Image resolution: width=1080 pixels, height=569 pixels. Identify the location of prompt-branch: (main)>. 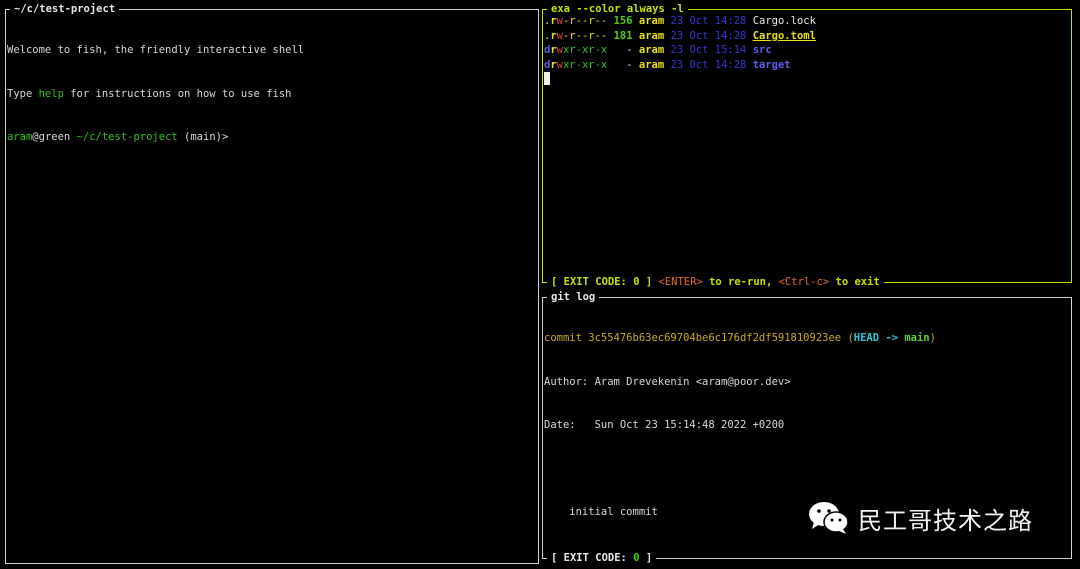
(203, 137).